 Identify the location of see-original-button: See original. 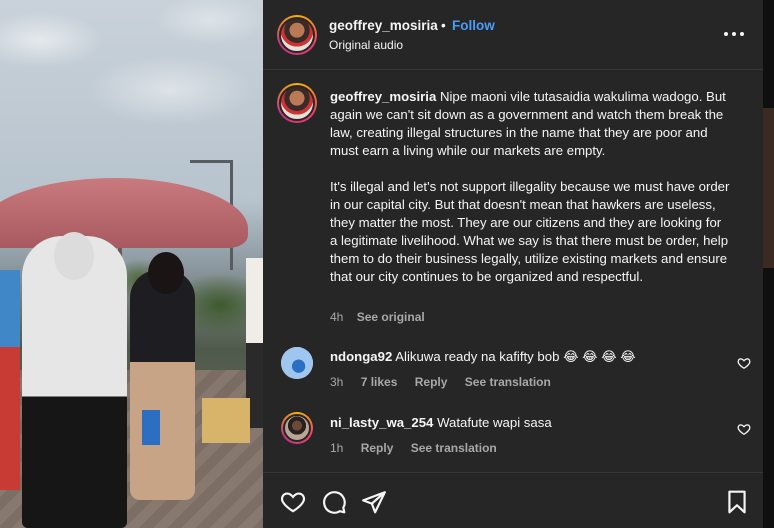
(391, 317).